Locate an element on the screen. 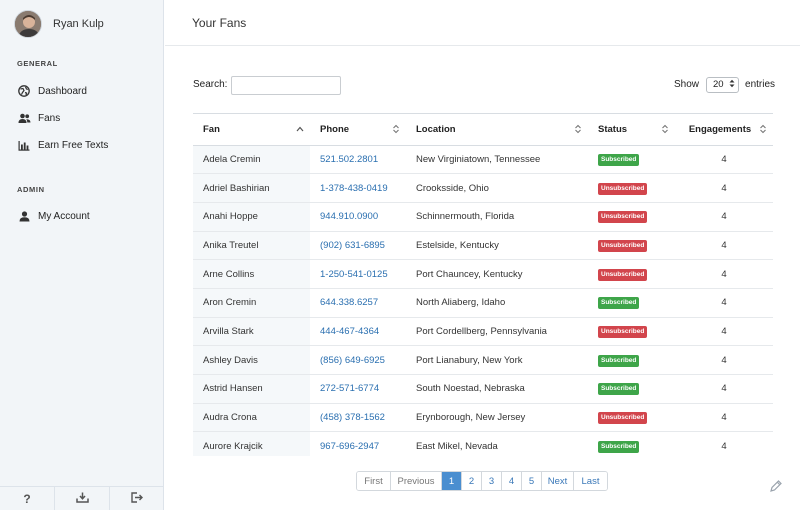 Image resolution: width=800 pixels, height=510 pixels. column-header-engagements: Engagements is located at coordinates (724, 130).